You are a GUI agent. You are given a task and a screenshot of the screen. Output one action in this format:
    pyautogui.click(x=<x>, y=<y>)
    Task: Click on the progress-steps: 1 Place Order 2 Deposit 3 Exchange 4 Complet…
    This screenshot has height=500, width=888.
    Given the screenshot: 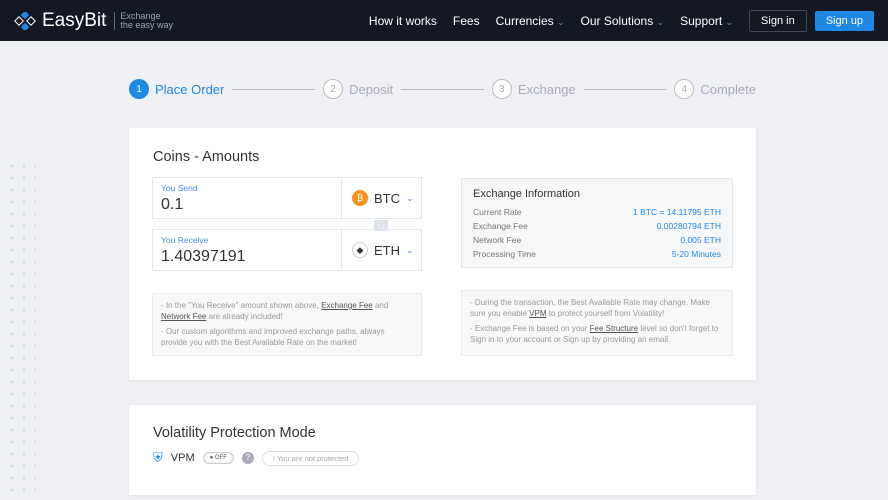 What is the action you would take?
    pyautogui.click(x=442, y=89)
    